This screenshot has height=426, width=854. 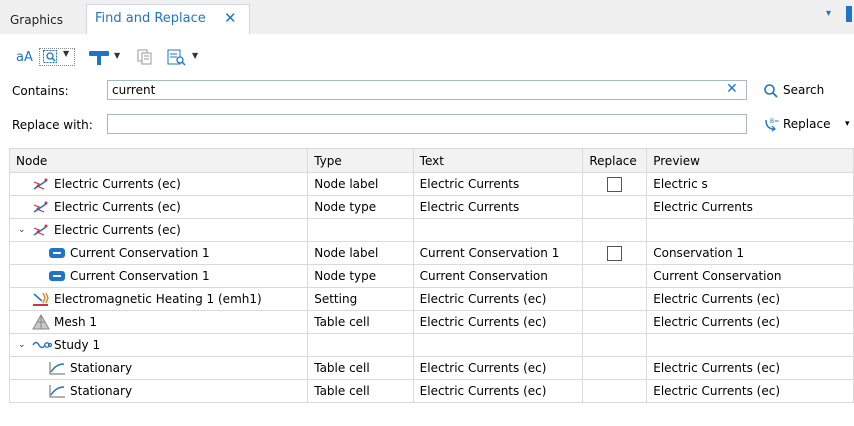 What do you see at coordinates (431, 345) in the screenshot?
I see `table-row: ⌄ Study 1` at bounding box center [431, 345].